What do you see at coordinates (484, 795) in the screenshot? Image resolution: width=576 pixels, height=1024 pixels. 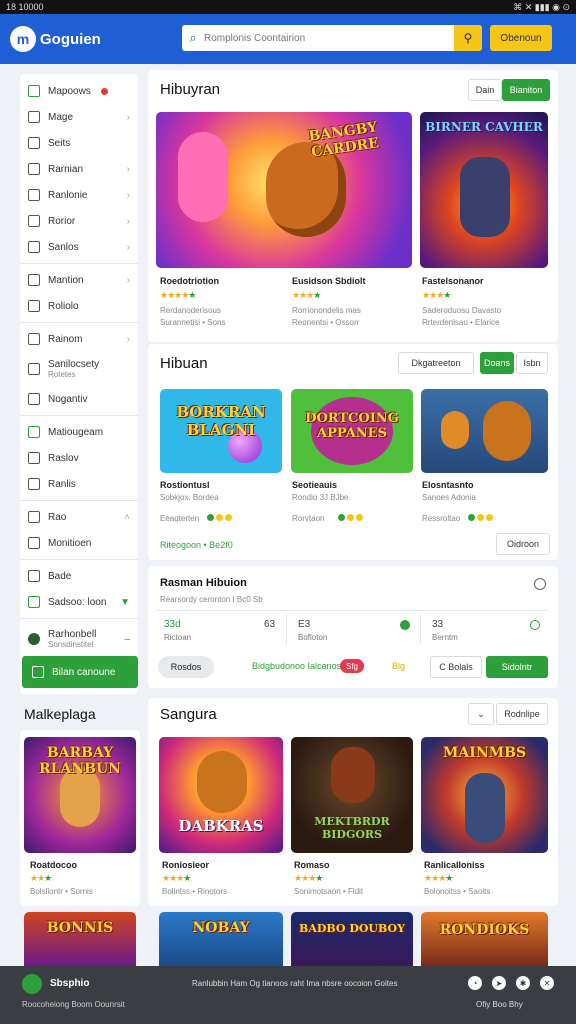 I see `game-tile: MAINMBS` at bounding box center [484, 795].